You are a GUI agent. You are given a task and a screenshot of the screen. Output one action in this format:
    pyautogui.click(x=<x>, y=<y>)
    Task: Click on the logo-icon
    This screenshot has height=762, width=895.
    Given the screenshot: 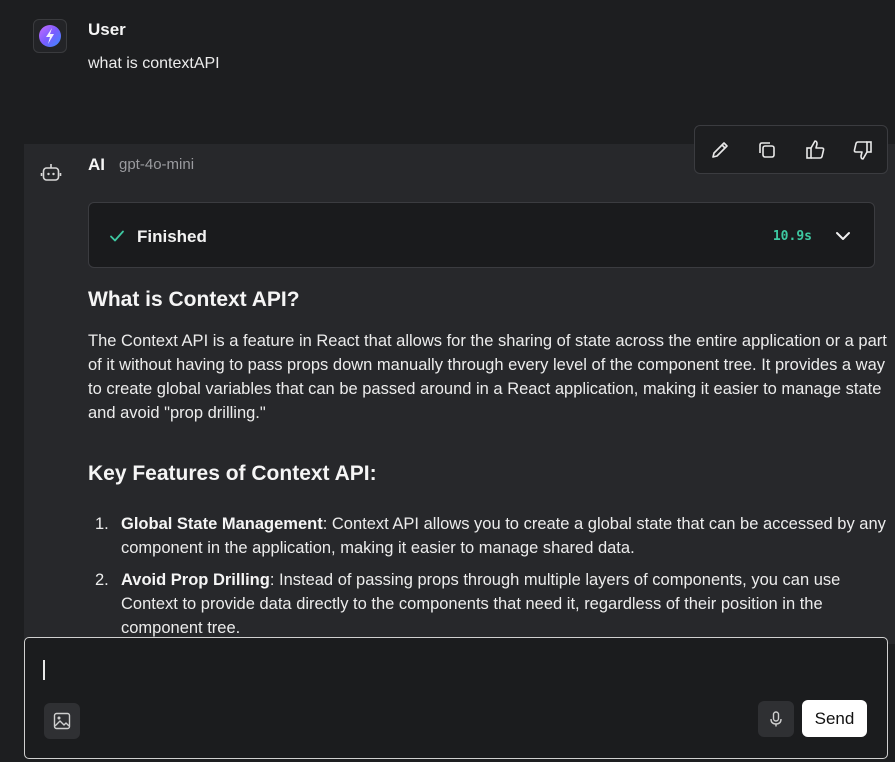 What is the action you would take?
    pyautogui.click(x=50, y=36)
    